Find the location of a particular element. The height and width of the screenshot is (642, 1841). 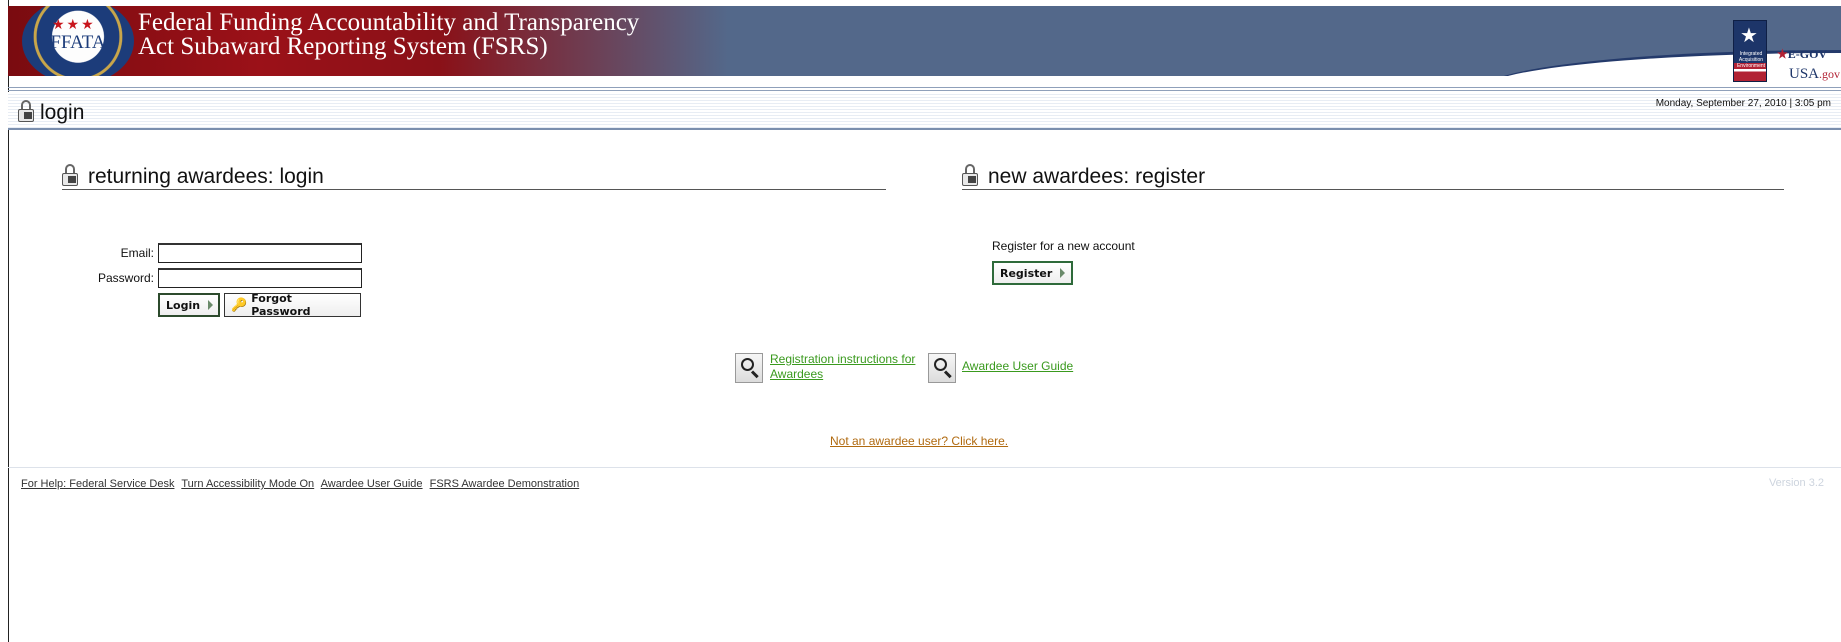

login-button-label: Login is located at coordinates (183, 305).